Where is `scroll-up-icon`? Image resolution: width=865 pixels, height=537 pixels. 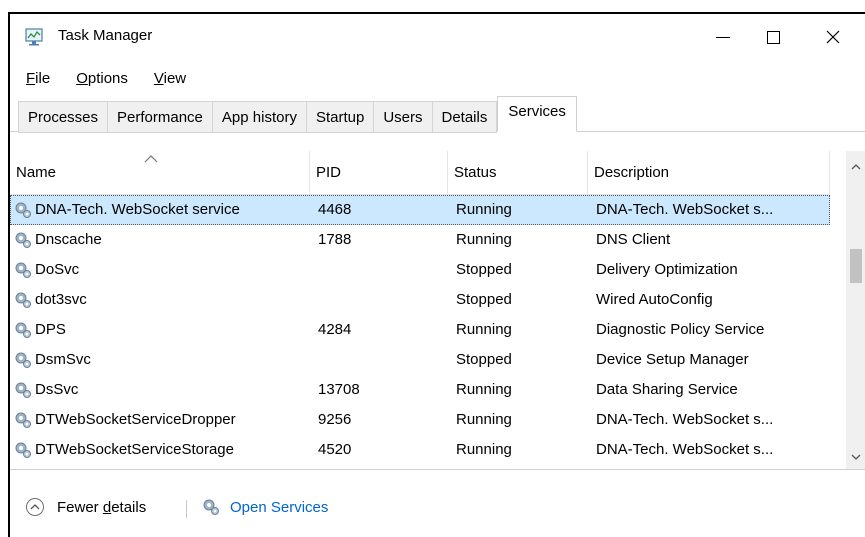 scroll-up-icon is located at coordinates (856, 167).